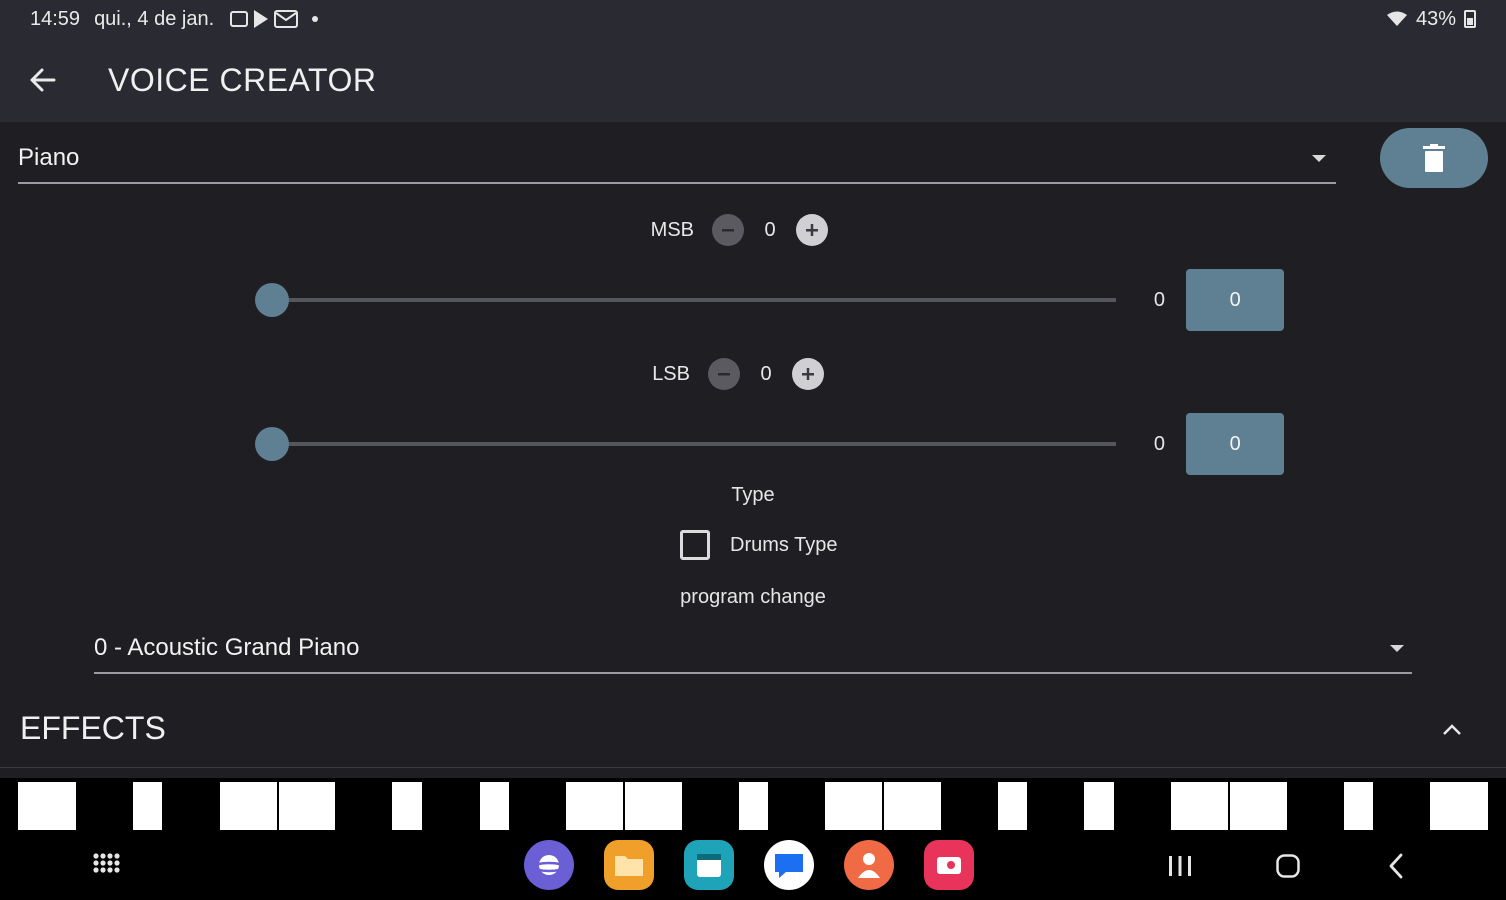 This screenshot has height=900, width=1506. Describe the element at coordinates (753, 866) in the screenshot. I see `navigation-bar` at that location.